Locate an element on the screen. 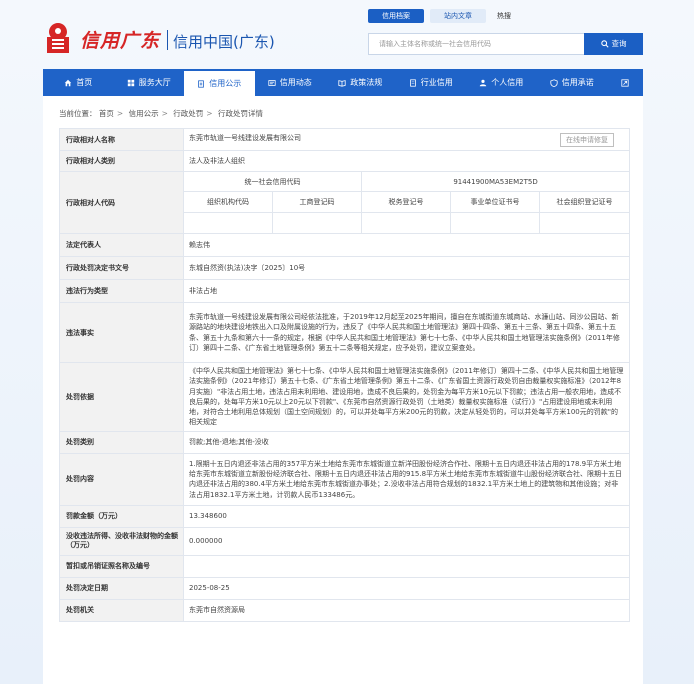 The width and height of the screenshot is (694, 684). table-row: 法定代表人 赖志伟 is located at coordinates (345, 245).